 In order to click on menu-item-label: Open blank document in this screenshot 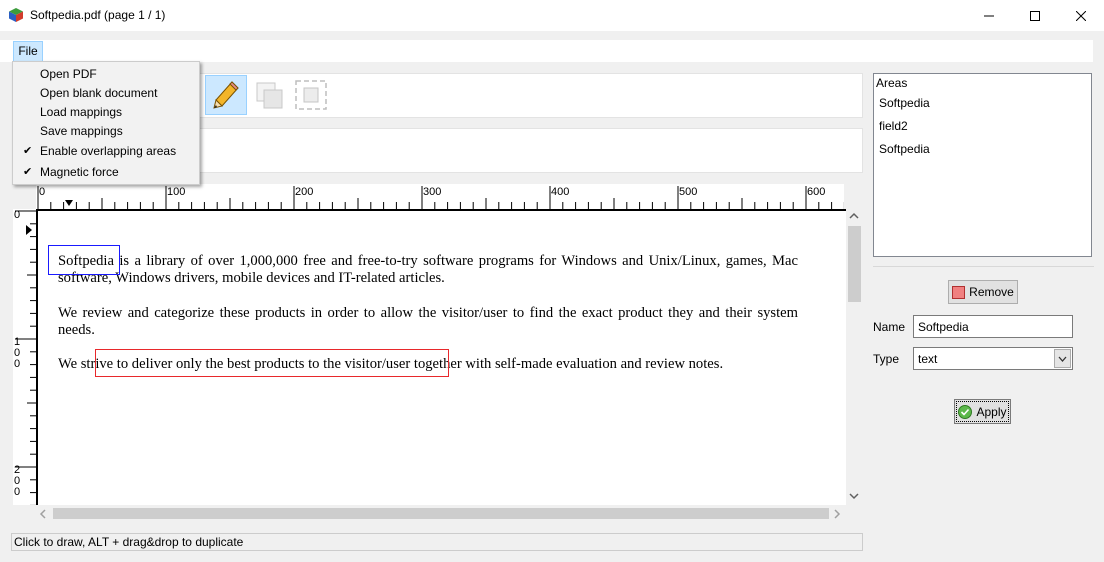, I will do `click(99, 93)`.